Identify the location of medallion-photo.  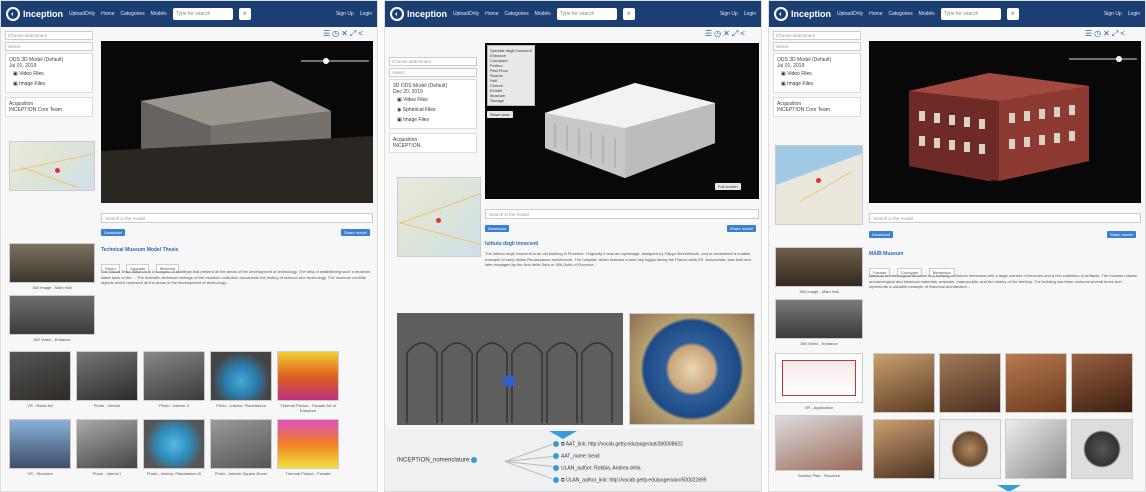
(692, 369).